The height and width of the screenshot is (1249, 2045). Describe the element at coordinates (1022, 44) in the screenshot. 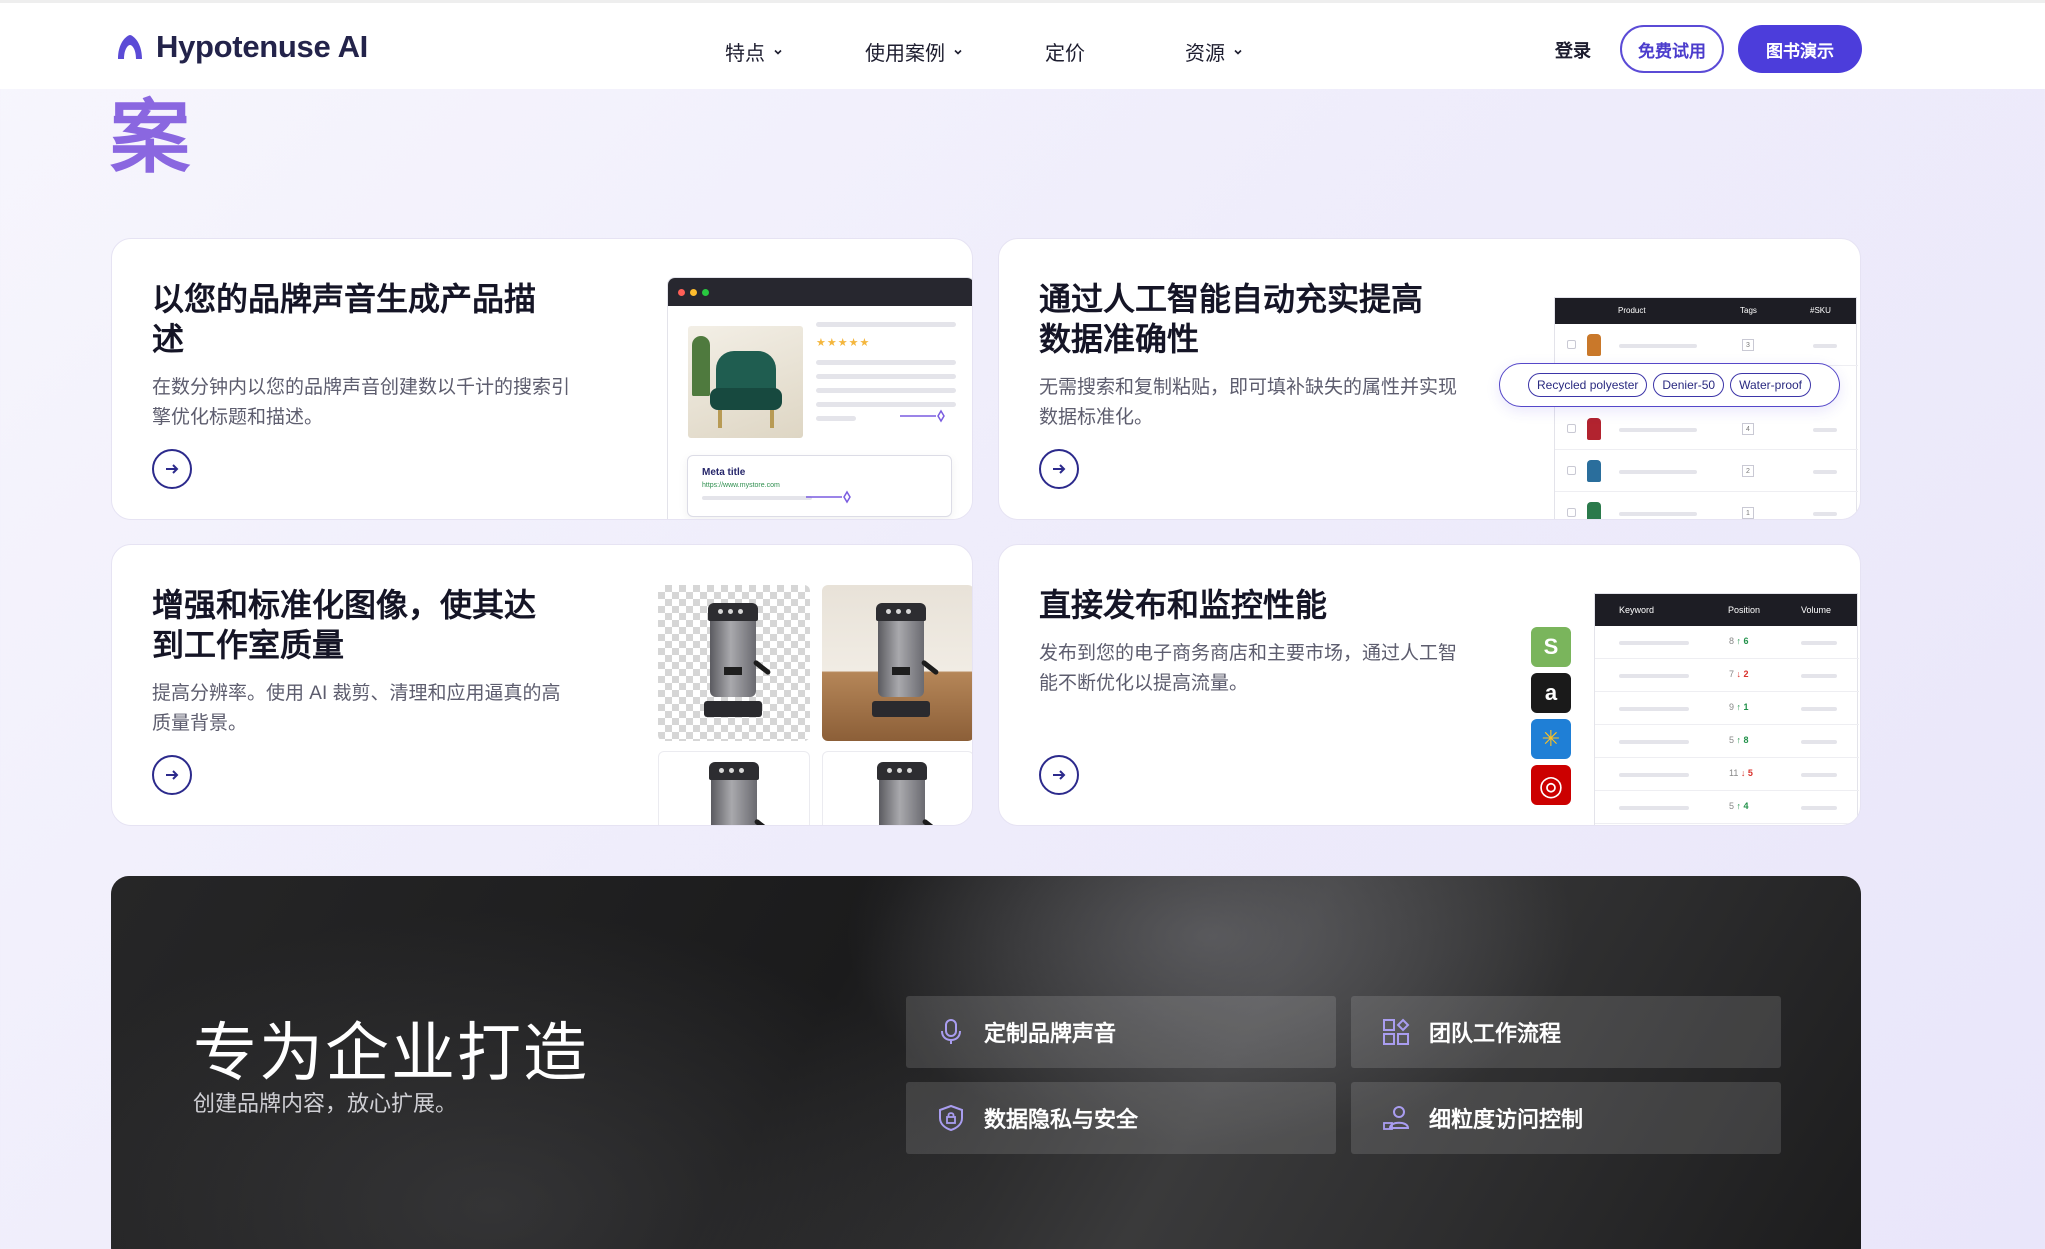

I see `top-navbar: Hypotenuse AI 特点 使用案例 定价 资源 登录 免费试用 图书演示` at that location.